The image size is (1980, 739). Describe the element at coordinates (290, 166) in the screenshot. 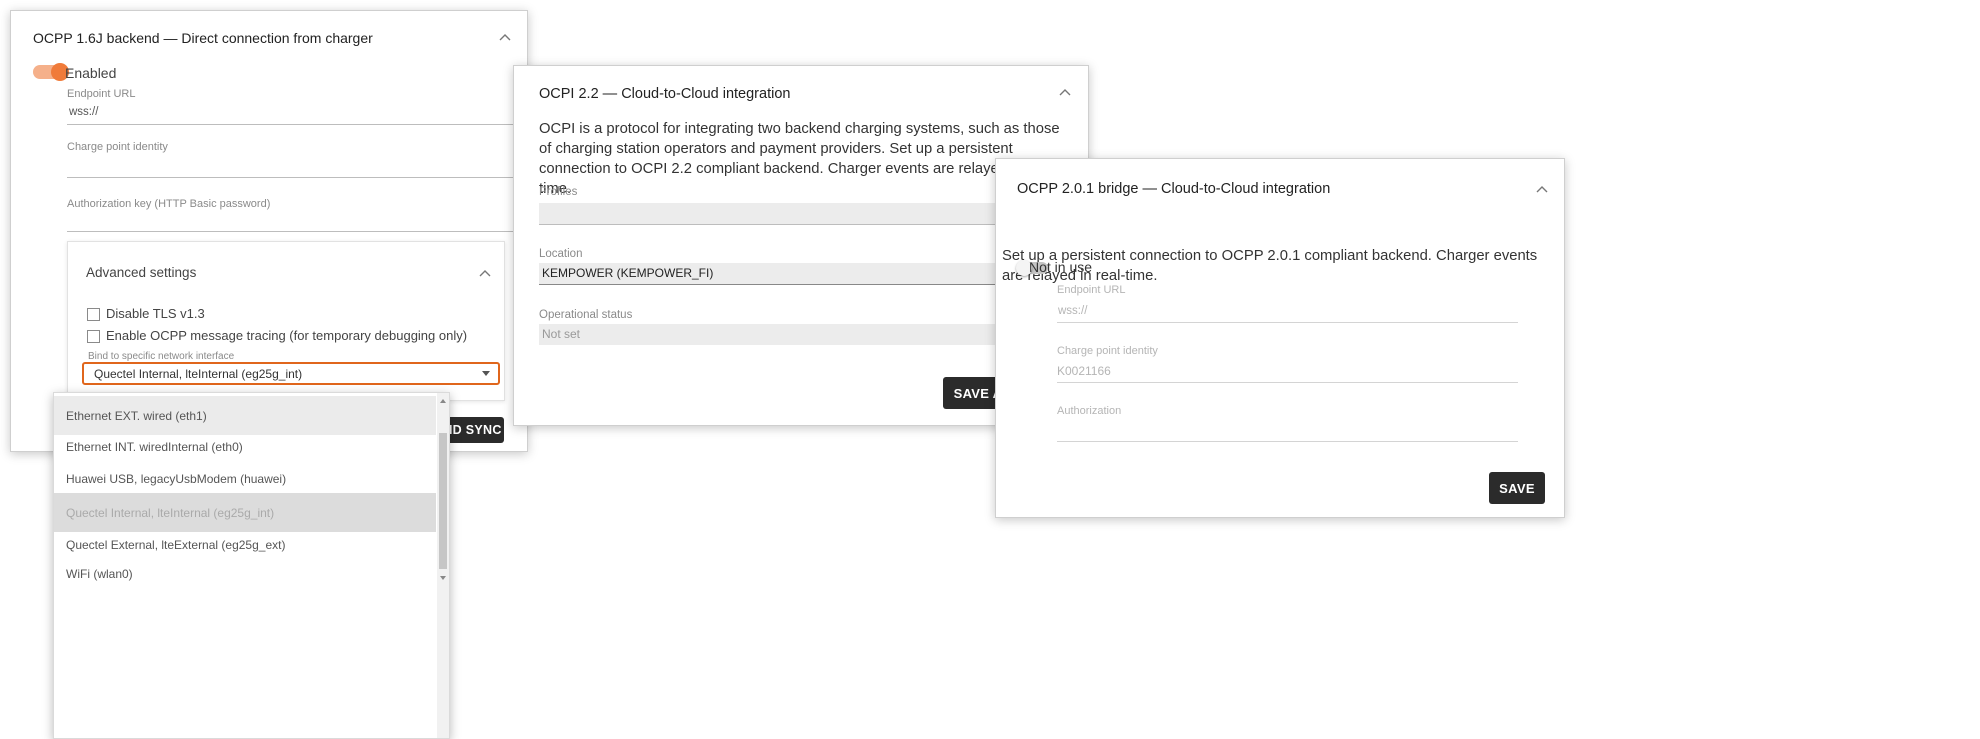

I see `charge-point-identity-input` at that location.